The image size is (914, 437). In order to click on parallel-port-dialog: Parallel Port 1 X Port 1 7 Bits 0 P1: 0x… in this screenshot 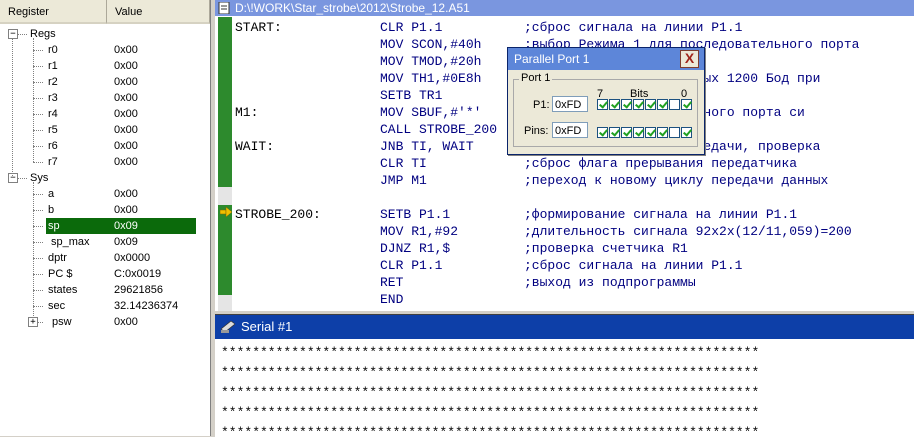, I will do `click(606, 101)`.